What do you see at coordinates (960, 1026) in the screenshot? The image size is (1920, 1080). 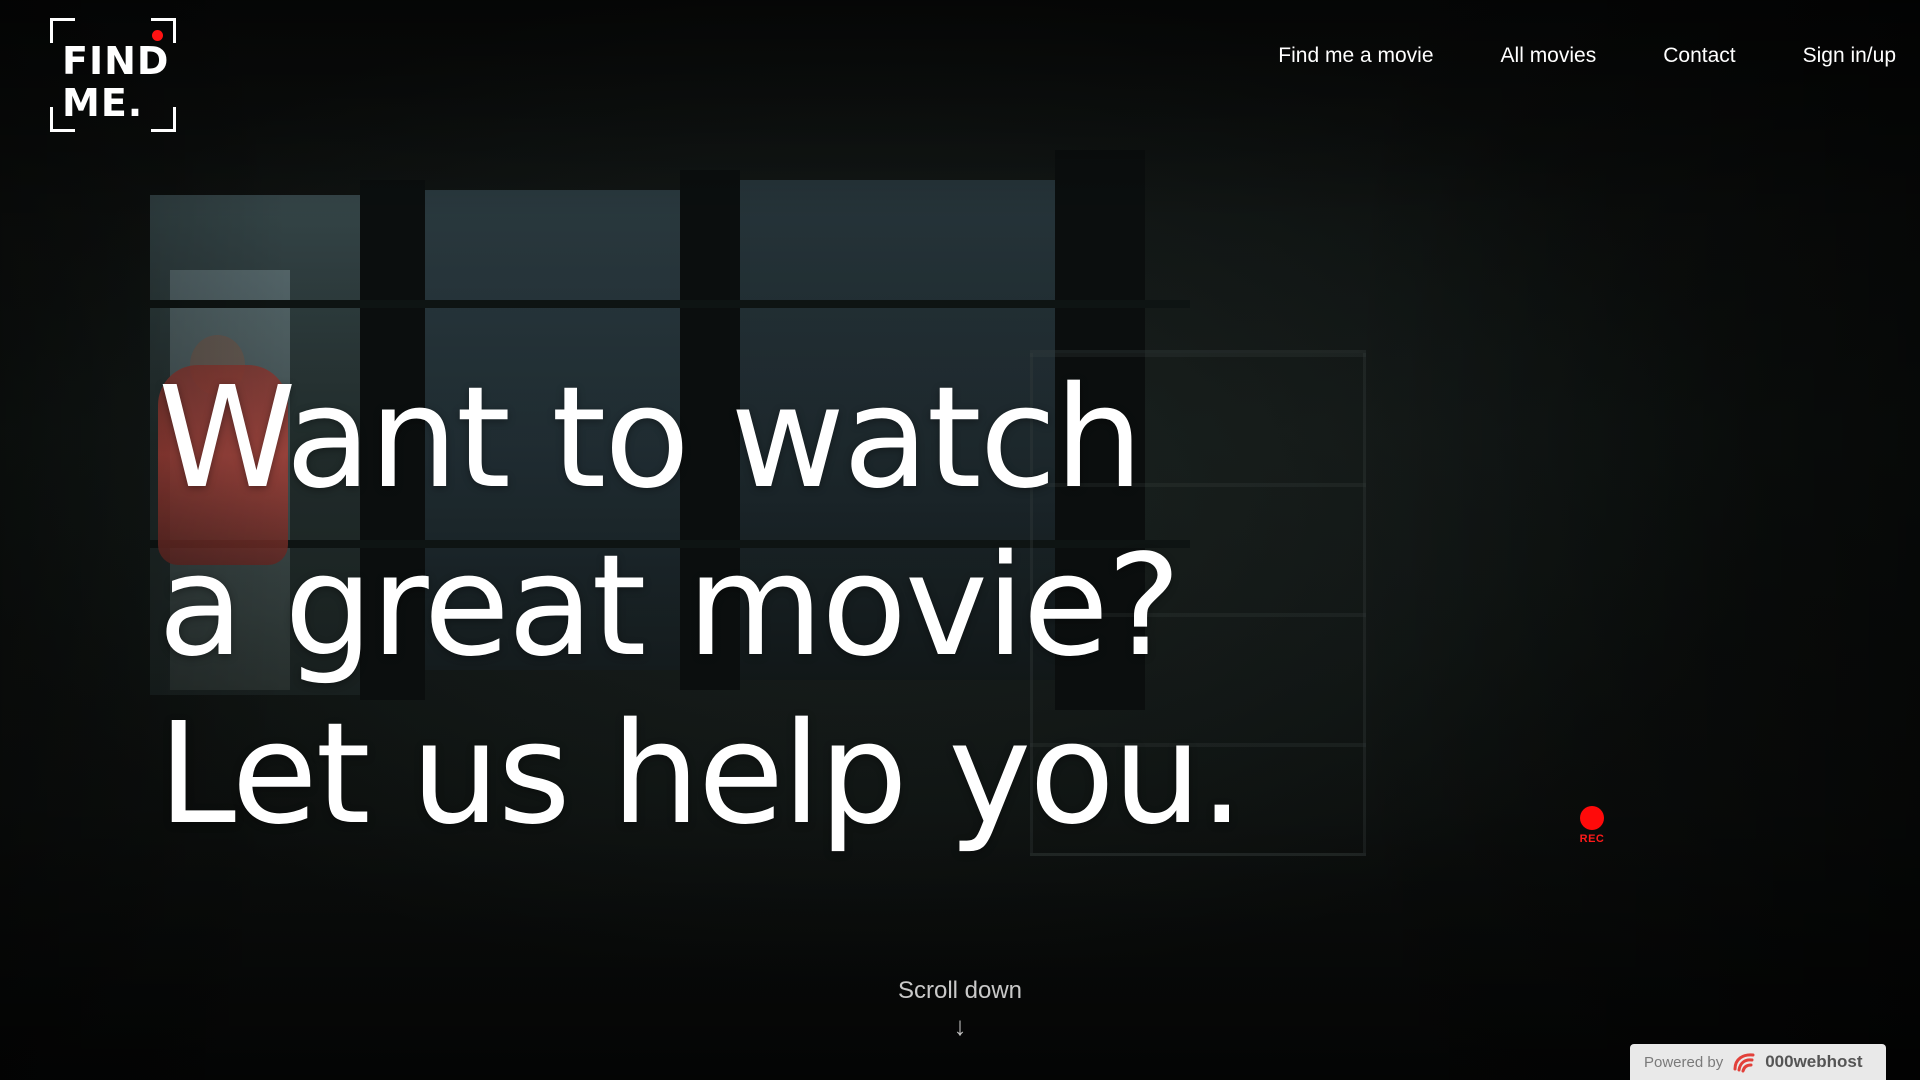 I see `arrow-down-icon: ↓` at bounding box center [960, 1026].